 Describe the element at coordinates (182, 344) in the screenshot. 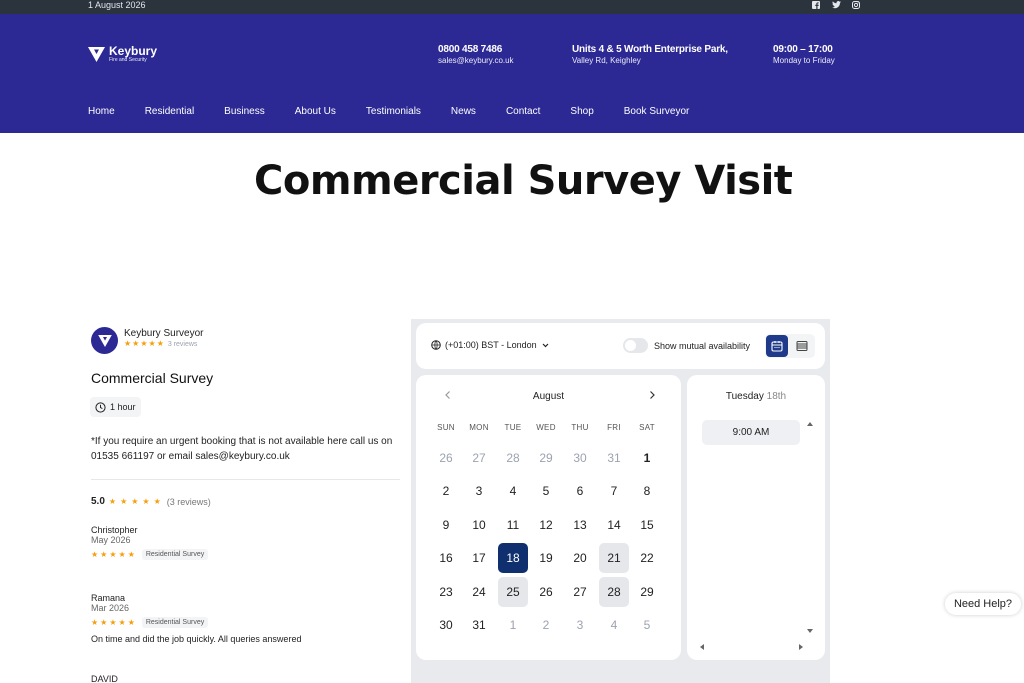

I see `organizer-review-count: 3 reviews` at that location.